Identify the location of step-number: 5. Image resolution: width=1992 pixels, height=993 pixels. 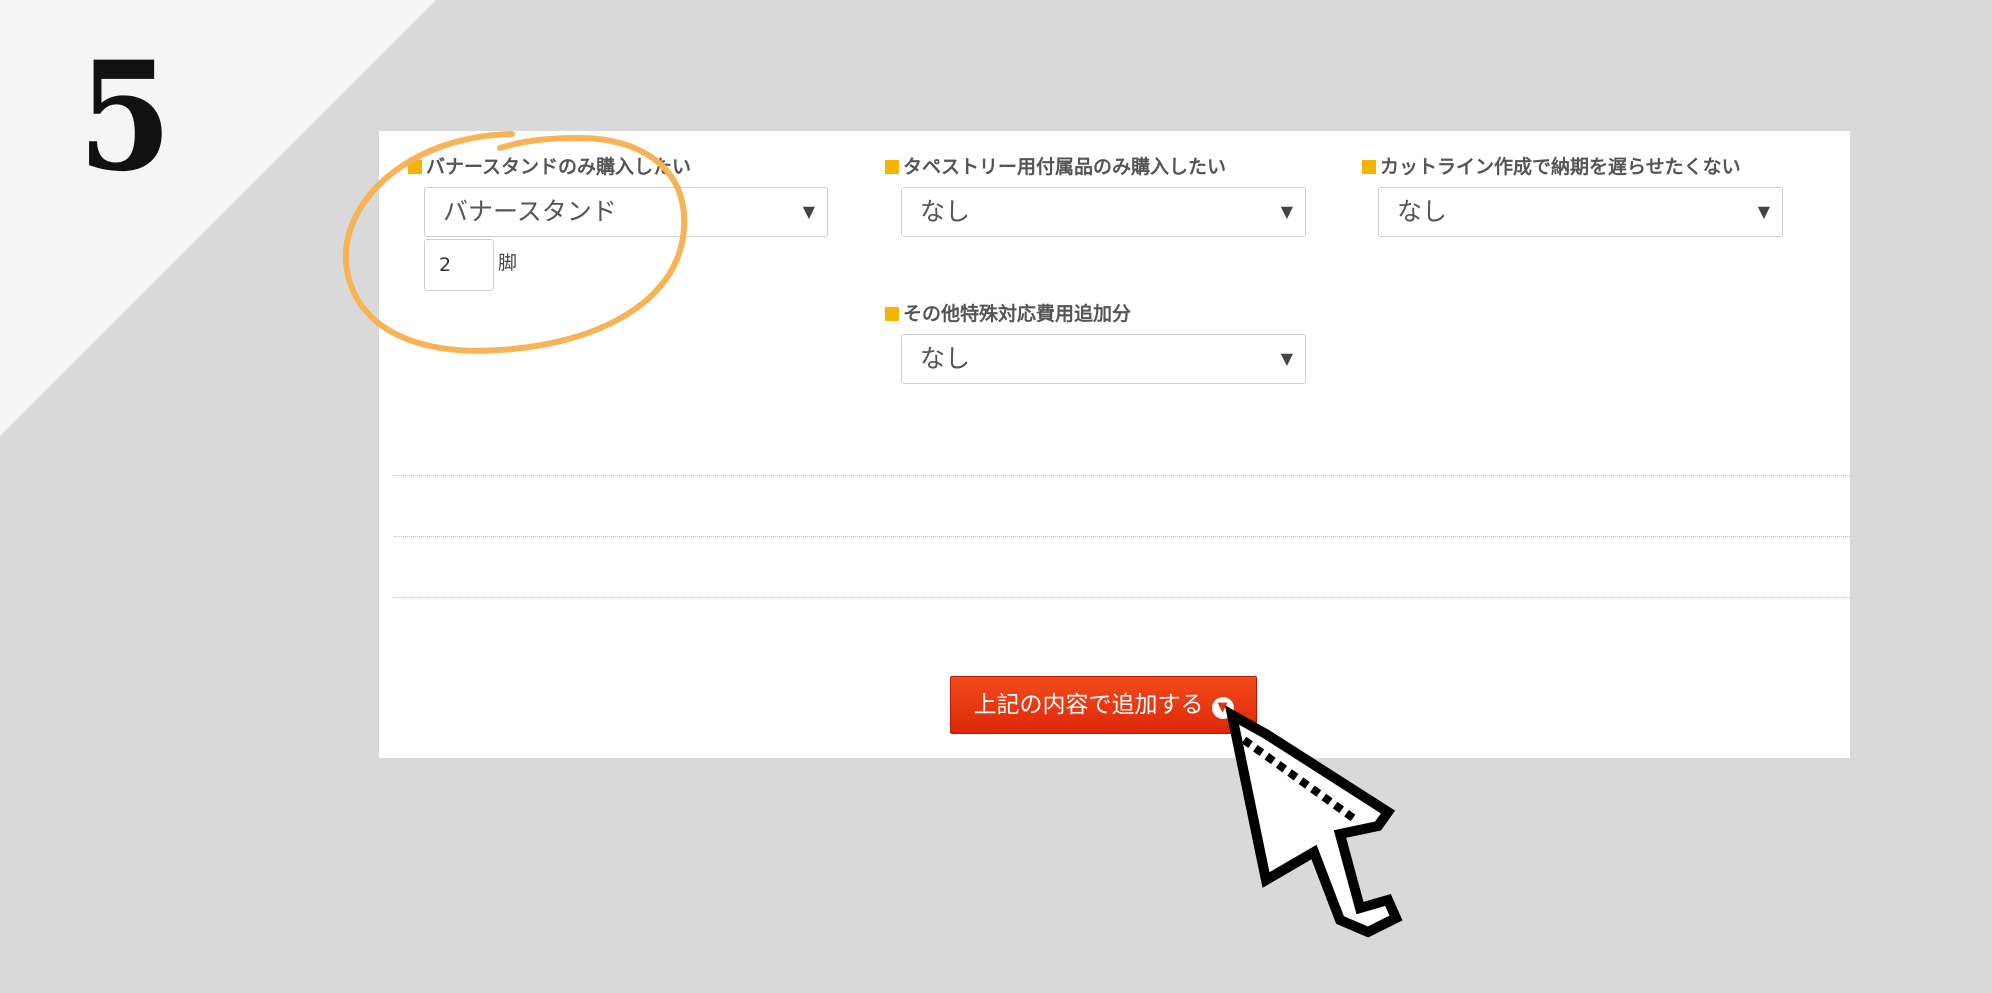
(125, 117).